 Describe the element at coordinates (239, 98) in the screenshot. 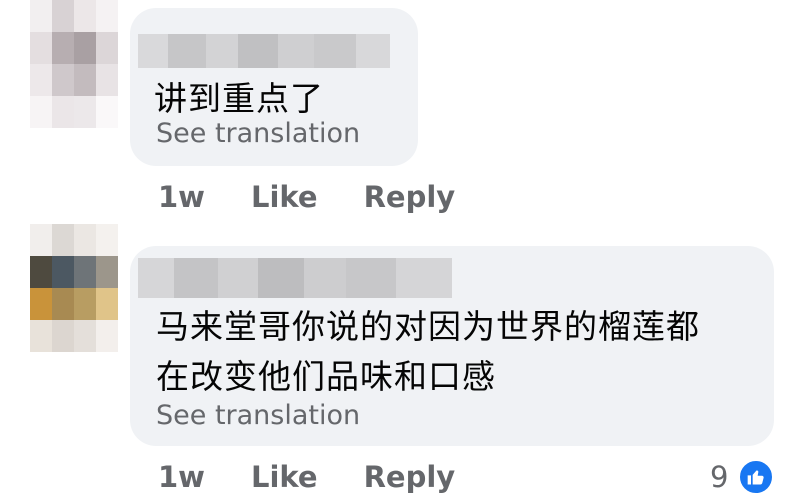

I see `comment-text: 讲到重点了` at that location.